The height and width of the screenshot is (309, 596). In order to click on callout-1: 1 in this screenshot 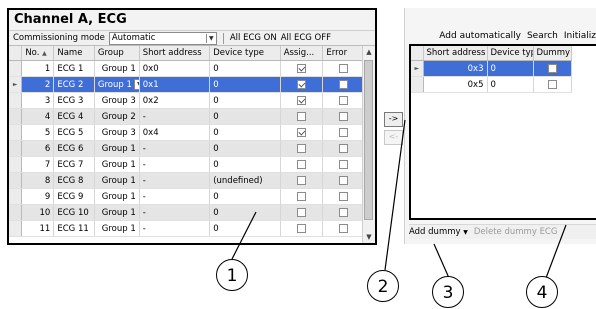, I will do `click(232, 275)`.